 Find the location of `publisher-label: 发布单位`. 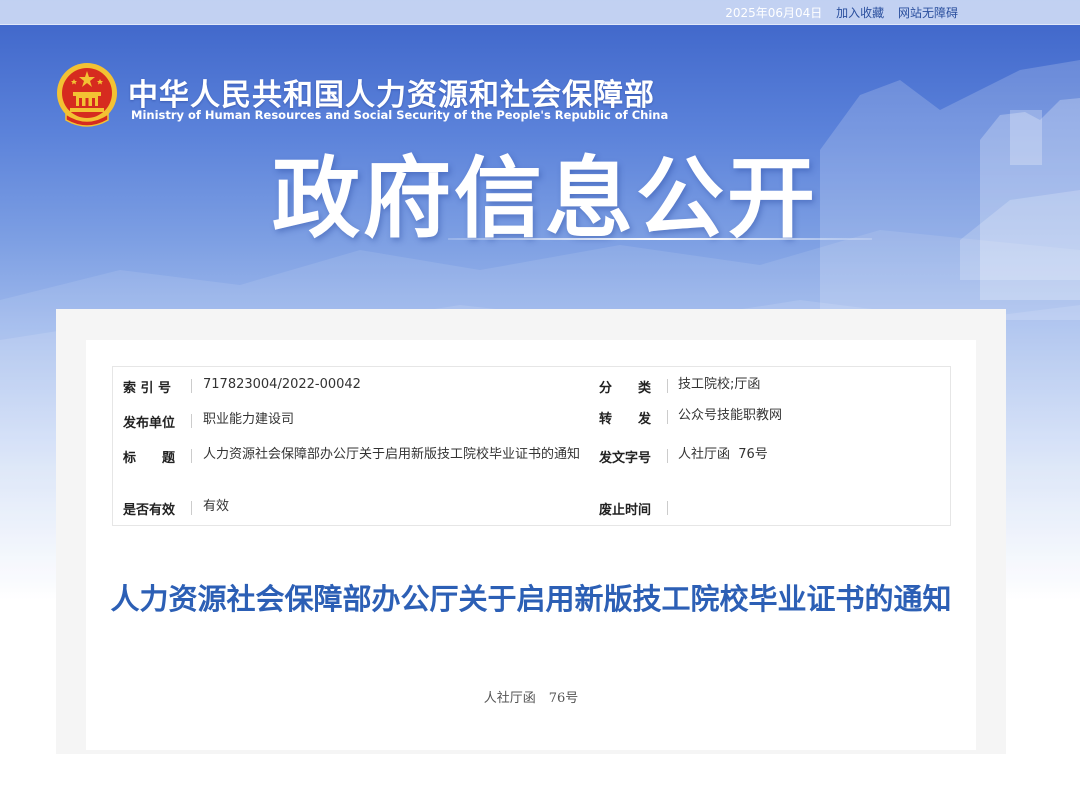

publisher-label: 发布单位 is located at coordinates (149, 423).